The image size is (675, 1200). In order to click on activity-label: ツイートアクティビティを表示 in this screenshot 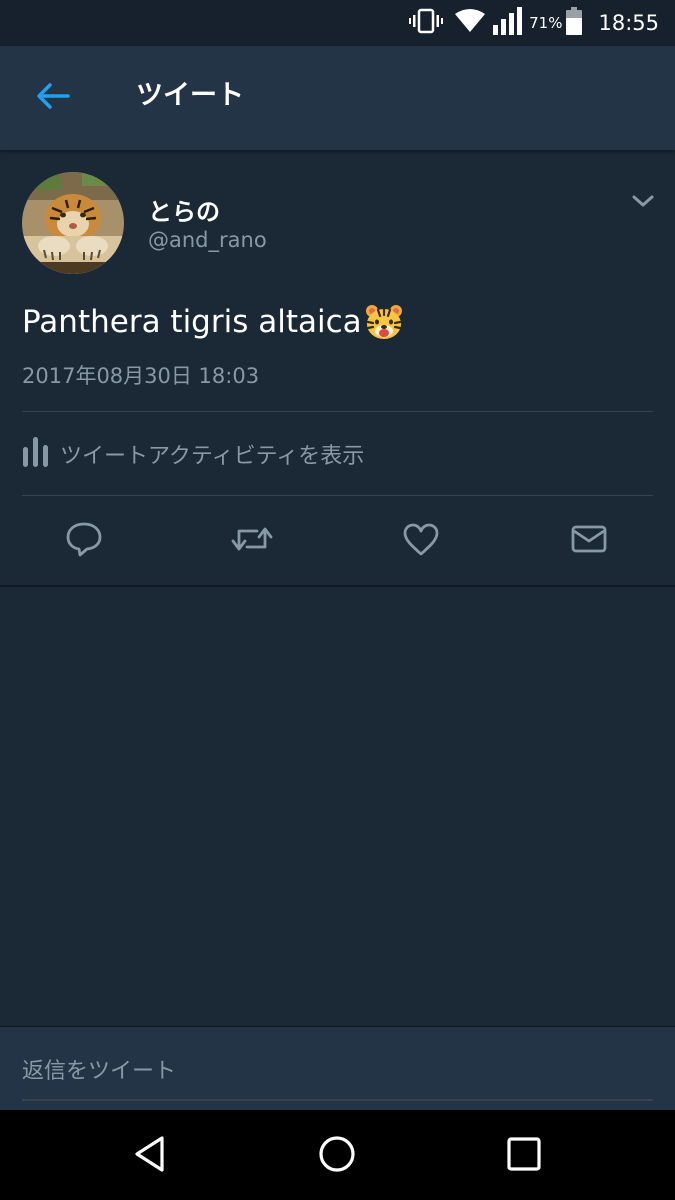, I will do `click(212, 456)`.